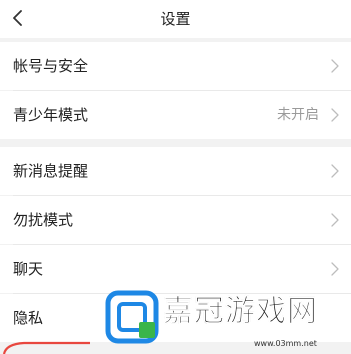 The width and height of the screenshot is (351, 354). Describe the element at coordinates (28, 269) in the screenshot. I see `settings-item-label: 聊天` at that location.